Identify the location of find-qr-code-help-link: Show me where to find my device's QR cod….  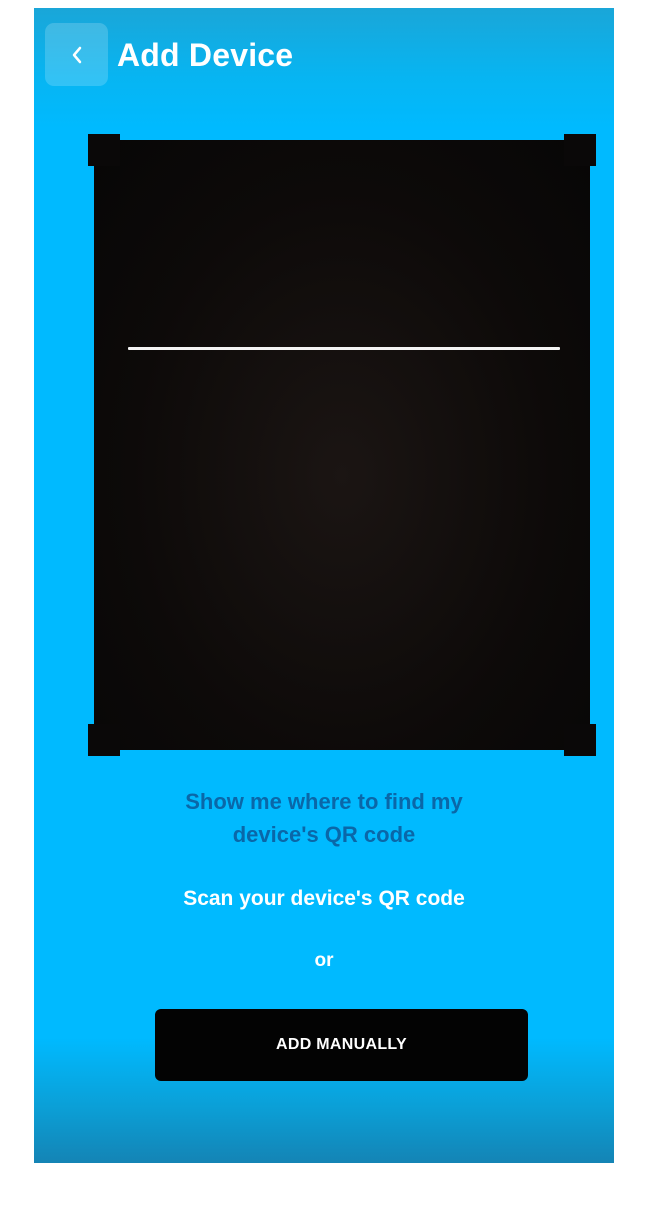
(324, 818).